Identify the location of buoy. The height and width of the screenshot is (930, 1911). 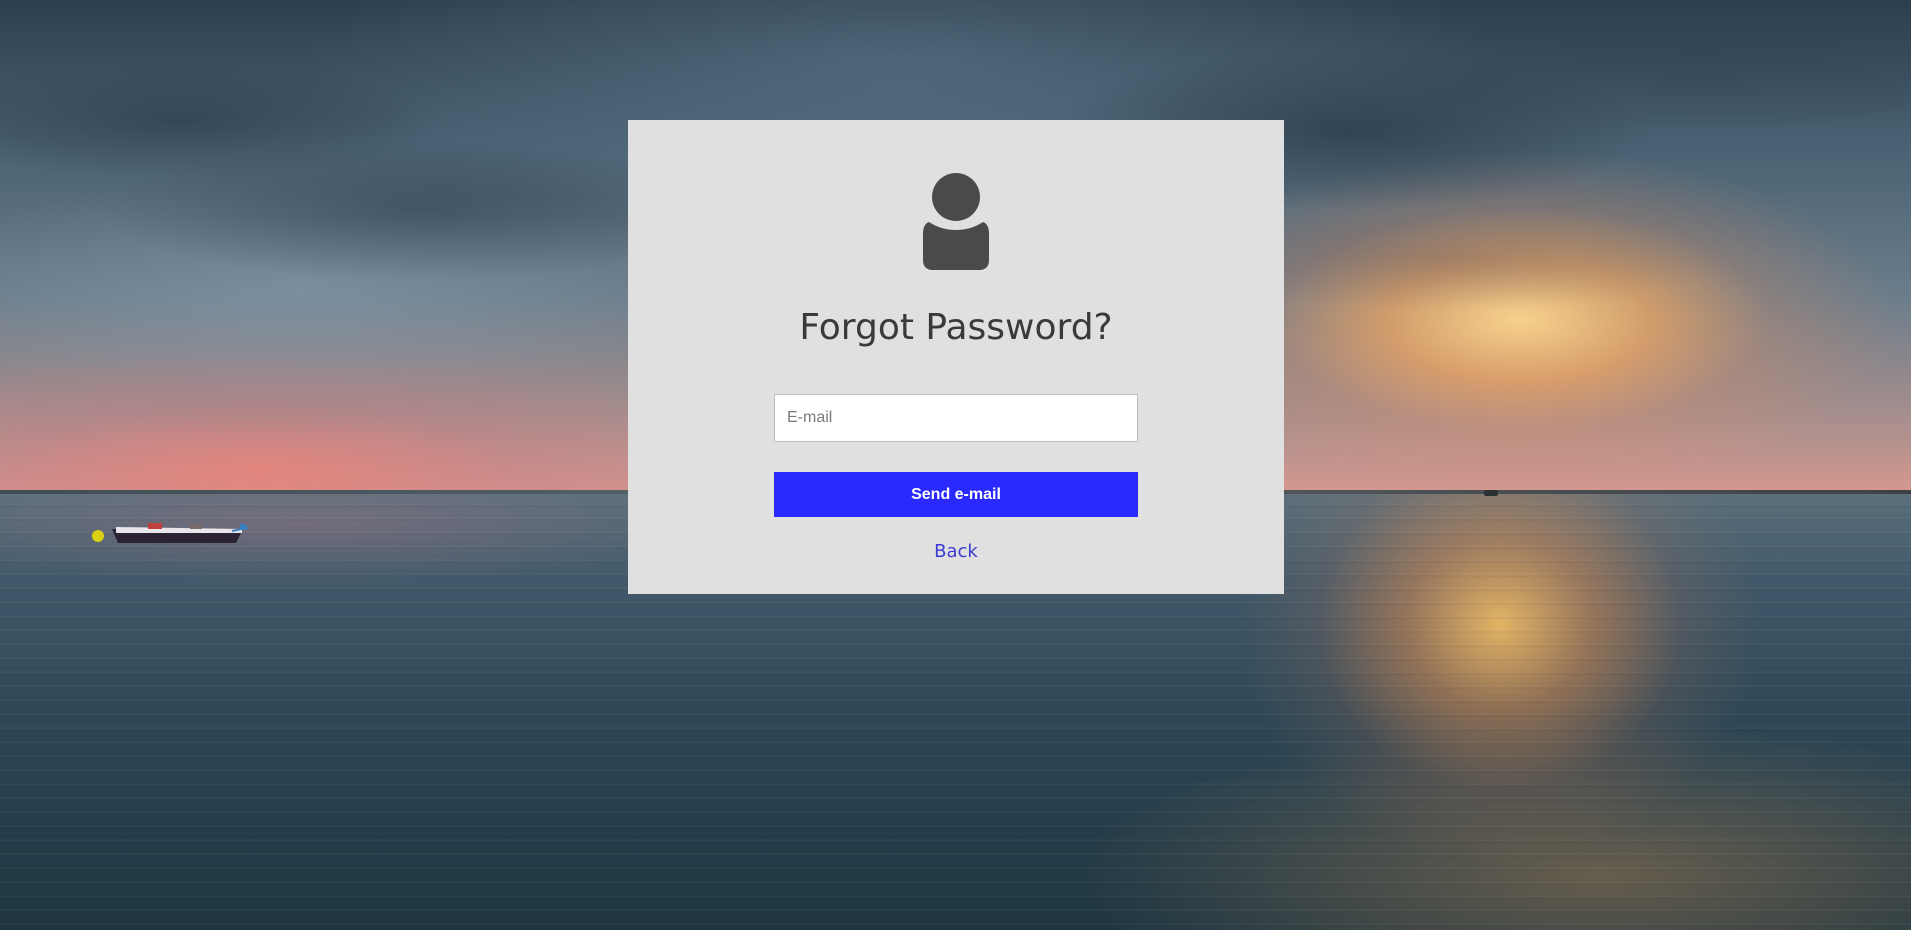
(98, 536).